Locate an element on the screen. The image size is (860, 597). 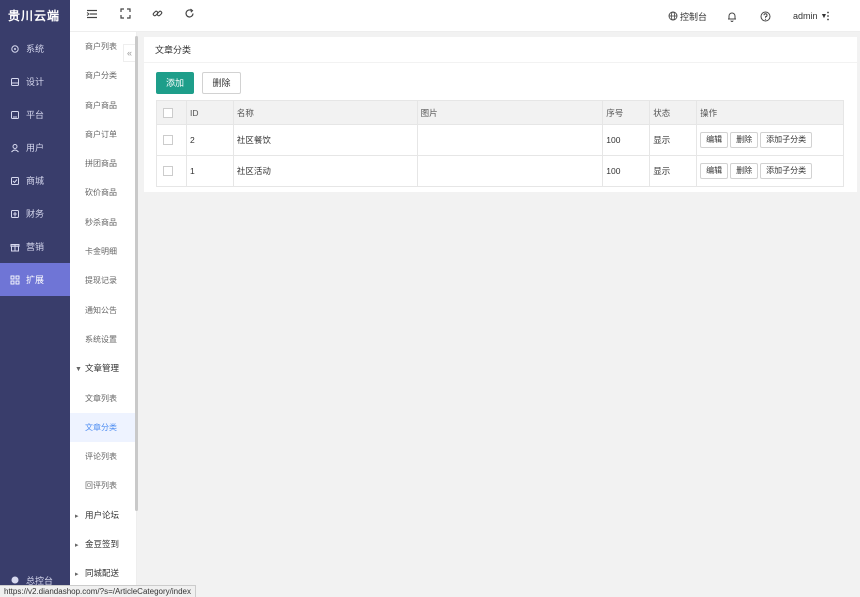
submenu-group-signin: ▸ 金豆签到 is located at coordinates (103, 544).